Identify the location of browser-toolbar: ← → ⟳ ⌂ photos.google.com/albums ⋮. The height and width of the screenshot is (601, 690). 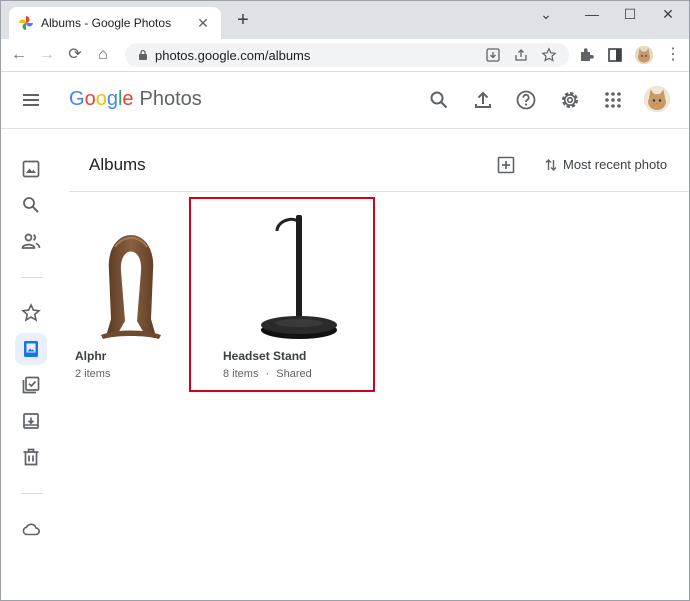
(345, 55).